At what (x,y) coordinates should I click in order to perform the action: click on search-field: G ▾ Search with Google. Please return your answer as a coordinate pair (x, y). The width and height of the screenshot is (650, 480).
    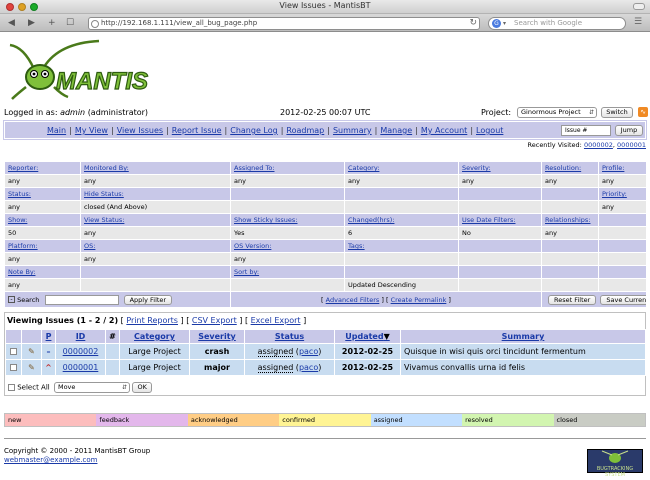
    Looking at the image, I should click on (557, 23).